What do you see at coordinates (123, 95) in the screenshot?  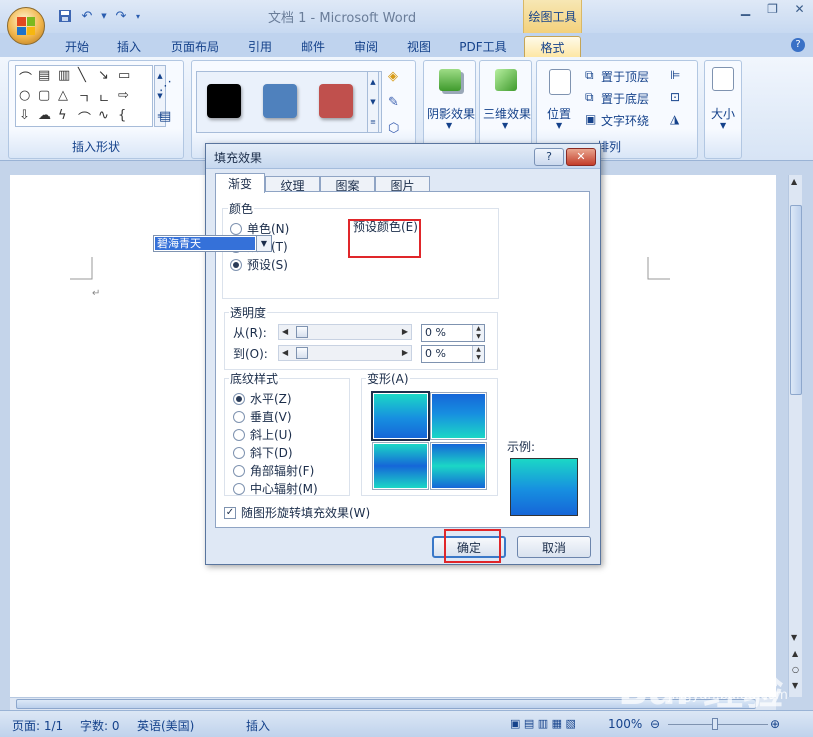 I see `block-arrow-shape-icon: ⇨` at bounding box center [123, 95].